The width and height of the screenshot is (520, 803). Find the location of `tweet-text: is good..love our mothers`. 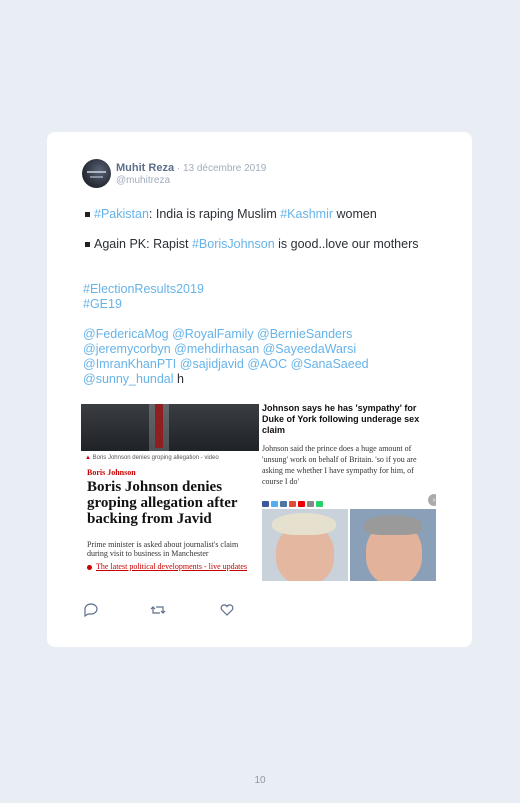

tweet-text: is good..love our mothers is located at coordinates (346, 244).